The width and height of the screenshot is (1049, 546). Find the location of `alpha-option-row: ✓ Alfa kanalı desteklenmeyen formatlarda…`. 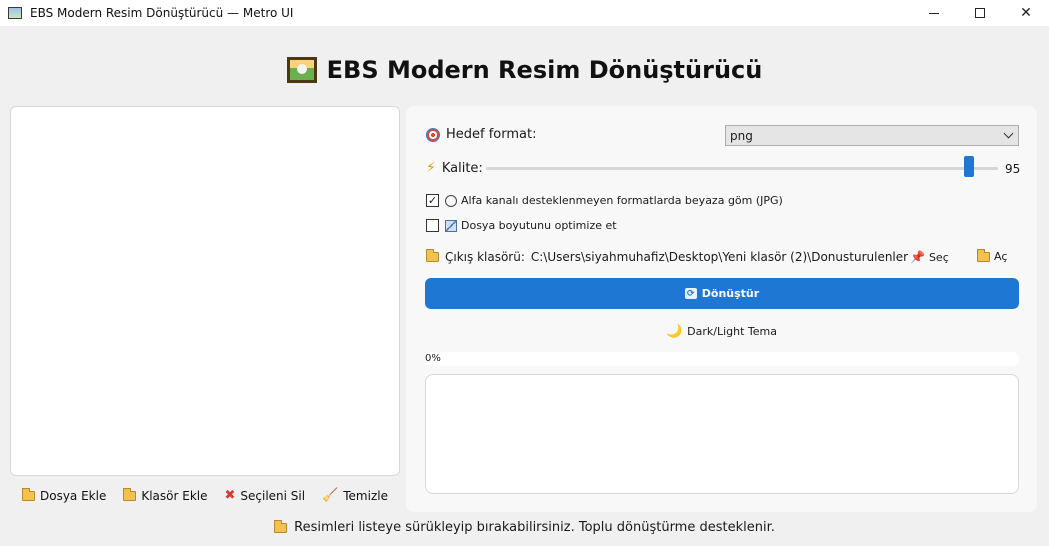

alpha-option-row: ✓ Alfa kanalı desteklenmeyen formatlarda… is located at coordinates (604, 200).